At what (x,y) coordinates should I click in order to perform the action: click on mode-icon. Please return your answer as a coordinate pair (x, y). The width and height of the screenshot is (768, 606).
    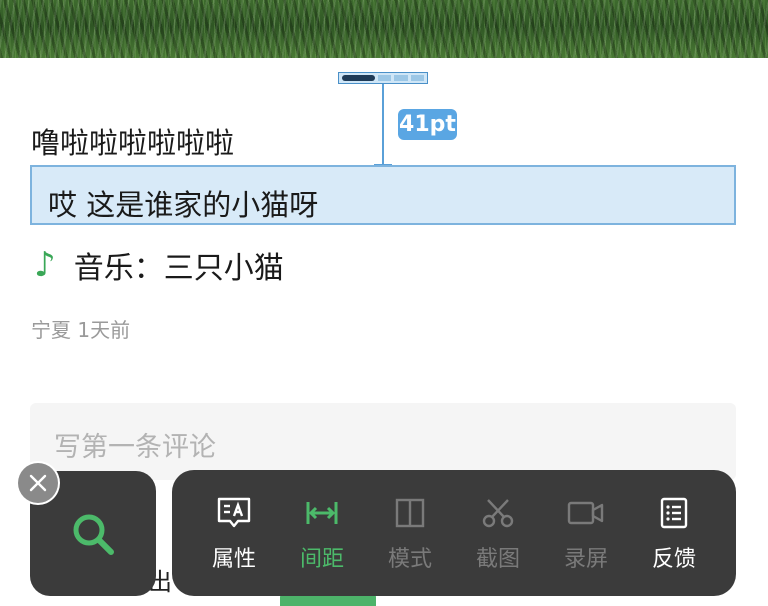
    Looking at the image, I should click on (410, 513).